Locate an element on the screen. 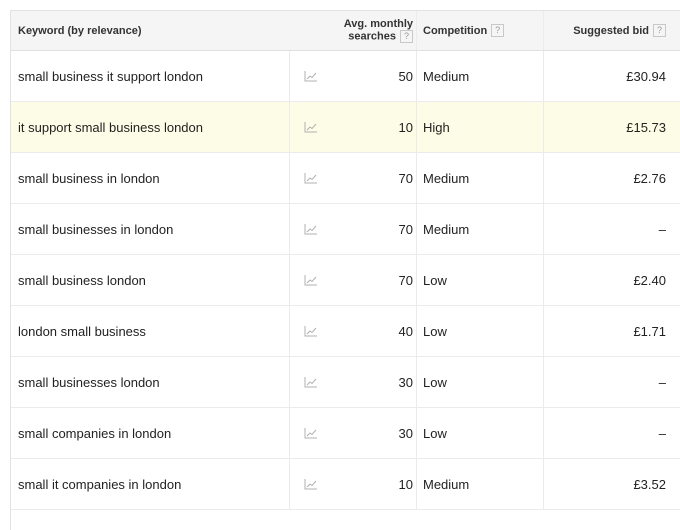 The width and height of the screenshot is (680, 530). keyword-text: small business it support london is located at coordinates (110, 76).